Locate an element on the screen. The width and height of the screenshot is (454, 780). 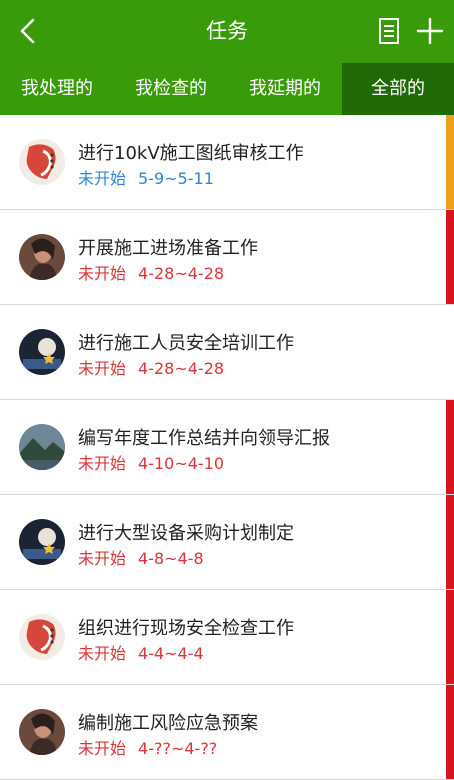
task-row: 进行施工人员安全培训工作 未开始 4-28~4-28 is located at coordinates (227, 352).